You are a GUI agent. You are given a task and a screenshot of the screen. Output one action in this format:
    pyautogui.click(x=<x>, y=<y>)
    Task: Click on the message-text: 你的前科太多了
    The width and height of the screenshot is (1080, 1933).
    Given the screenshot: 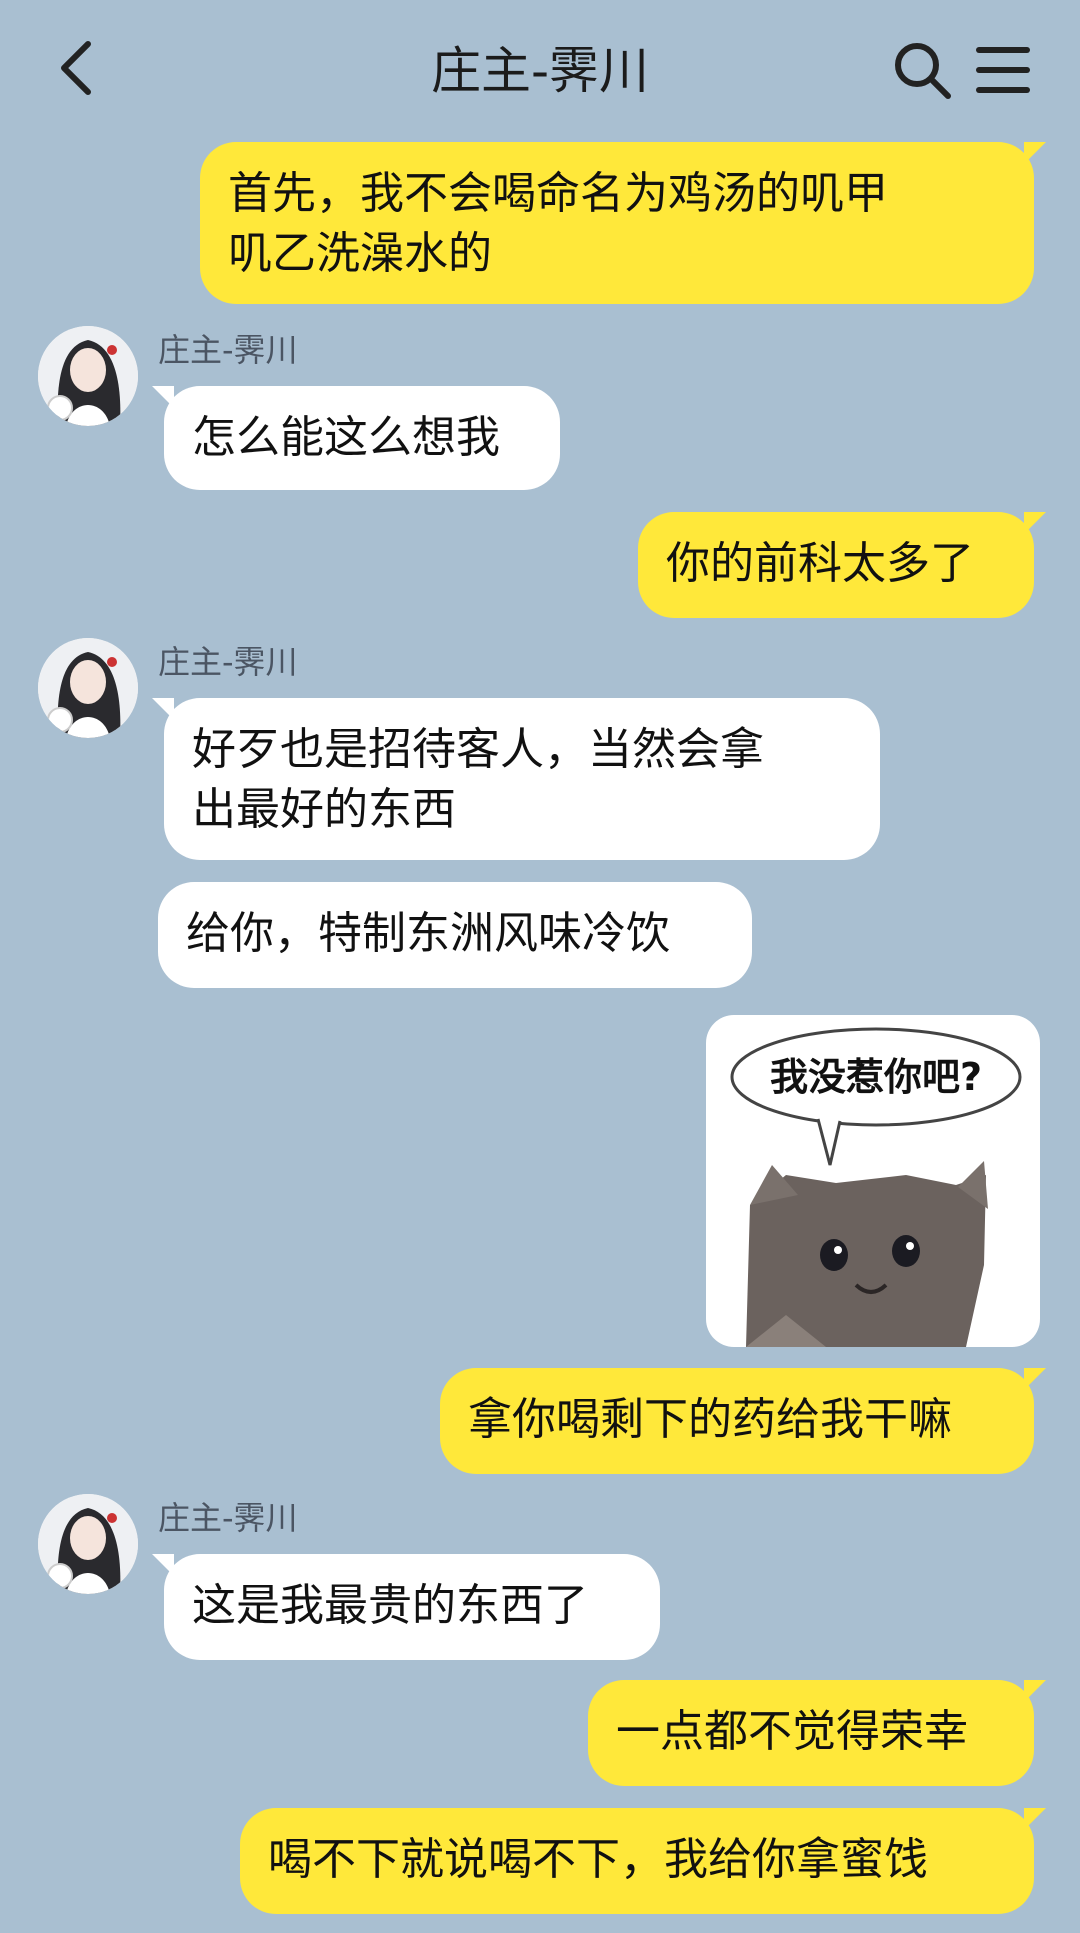 What is the action you would take?
    pyautogui.click(x=820, y=563)
    